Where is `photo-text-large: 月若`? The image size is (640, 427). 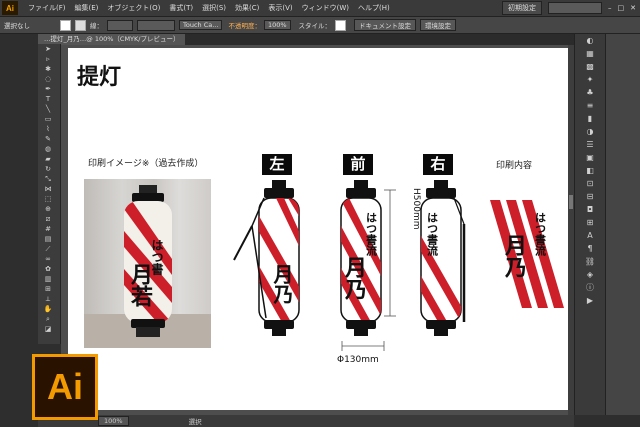
photo-text-large: 月若 is located at coordinates (140, 285).